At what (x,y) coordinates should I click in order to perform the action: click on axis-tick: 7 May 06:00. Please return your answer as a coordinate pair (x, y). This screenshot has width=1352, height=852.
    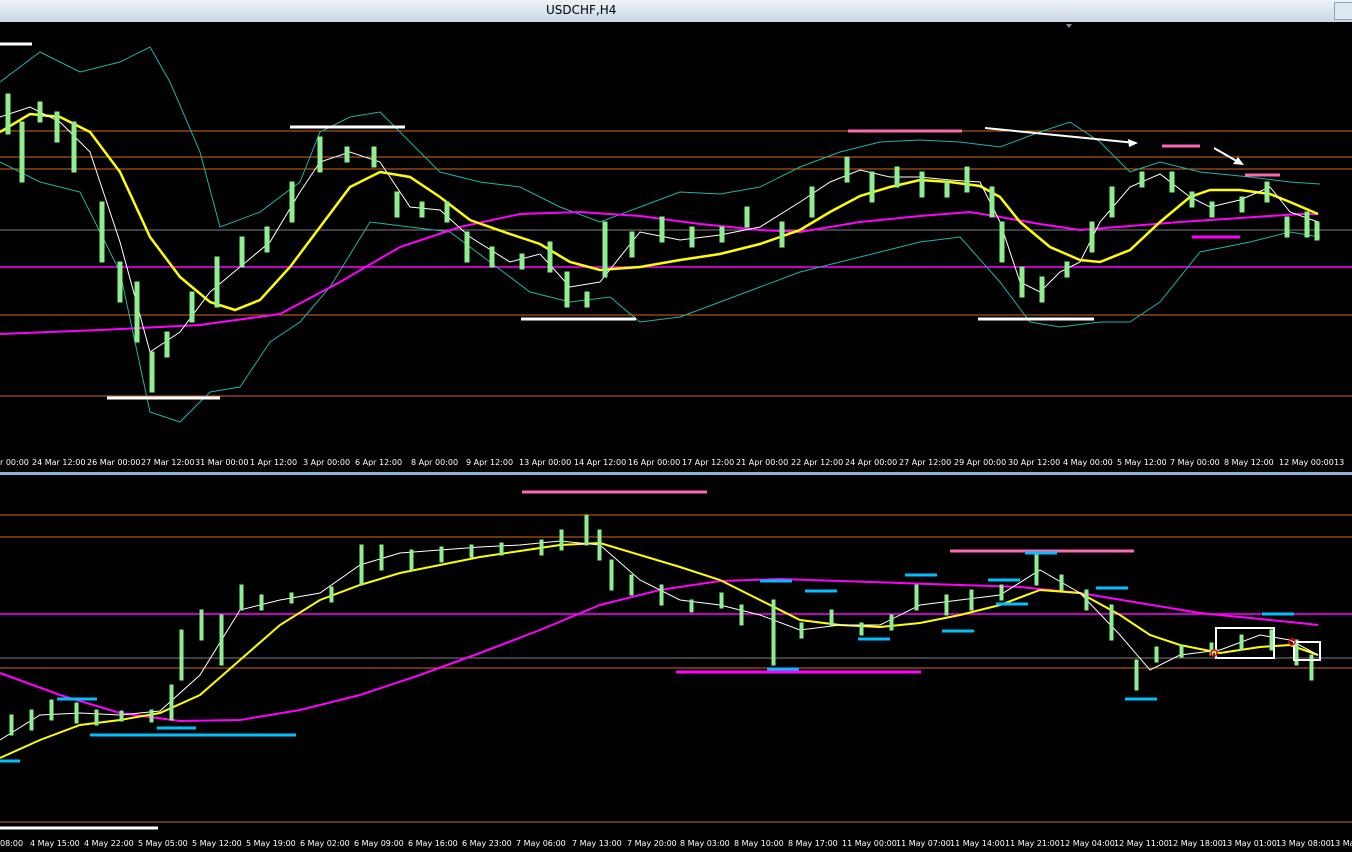
    Looking at the image, I should click on (541, 843).